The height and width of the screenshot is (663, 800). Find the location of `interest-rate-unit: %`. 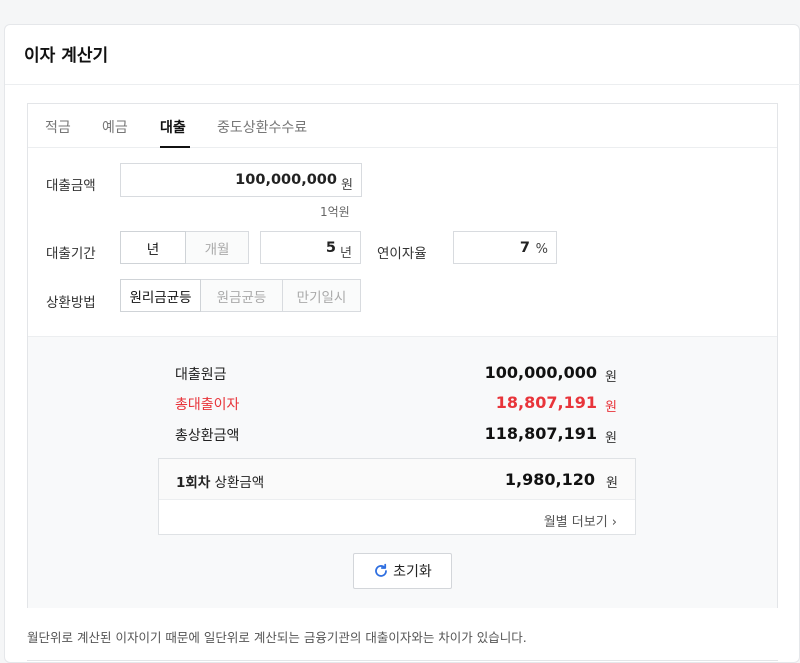

interest-rate-unit: % is located at coordinates (541, 249).